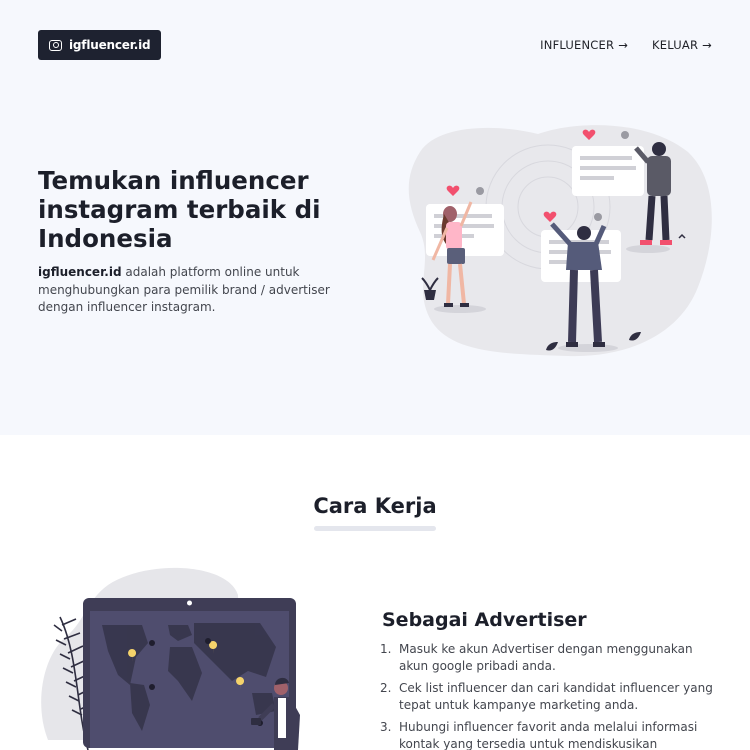  I want to click on top-nav: INFLUENCER → KELUAR →, so click(626, 45).